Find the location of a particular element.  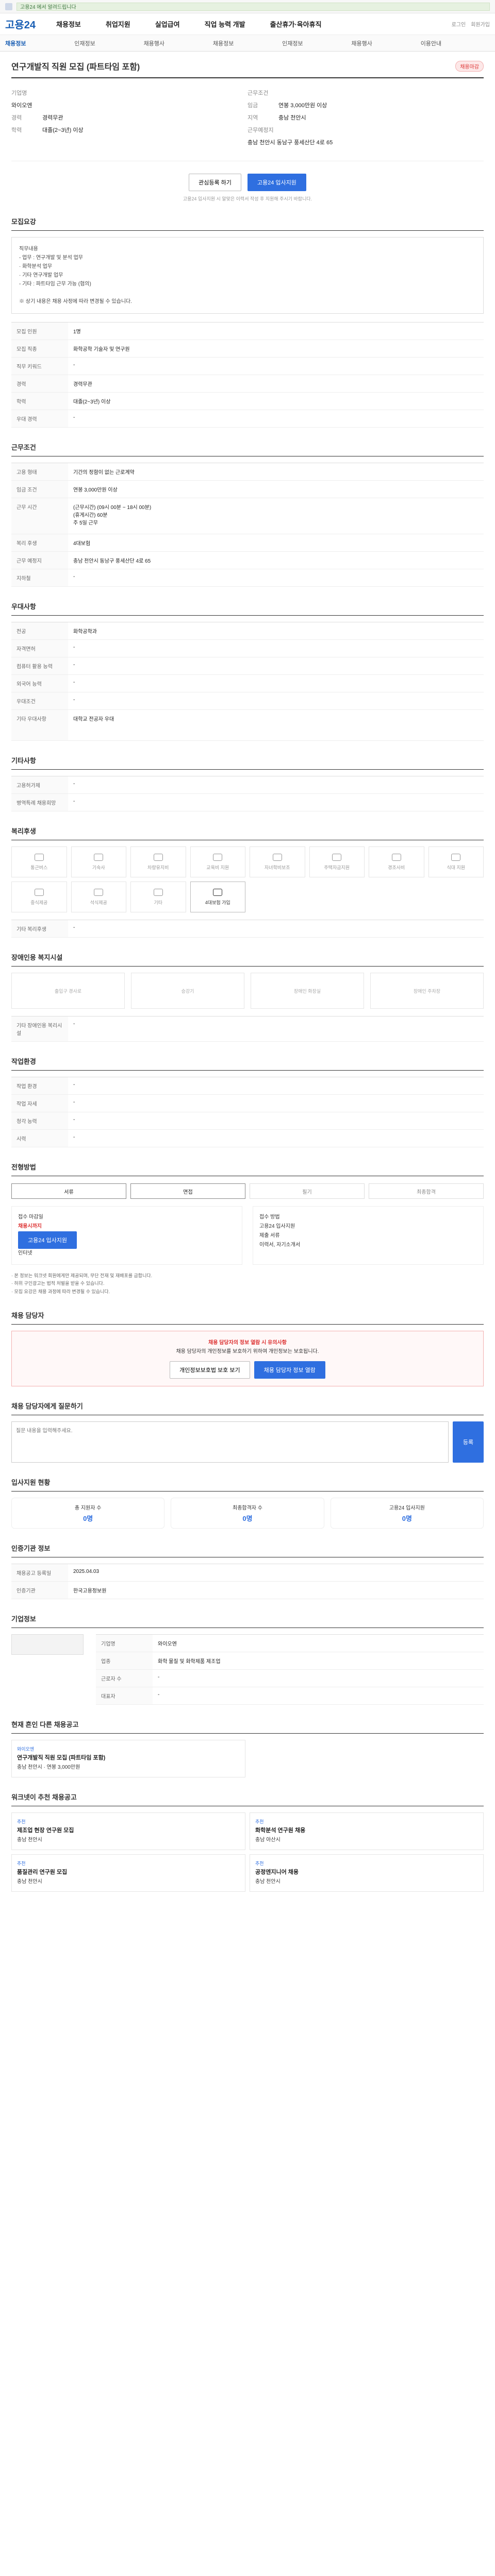

job-meta: 충남 천안시 is located at coordinates (29, 1881).